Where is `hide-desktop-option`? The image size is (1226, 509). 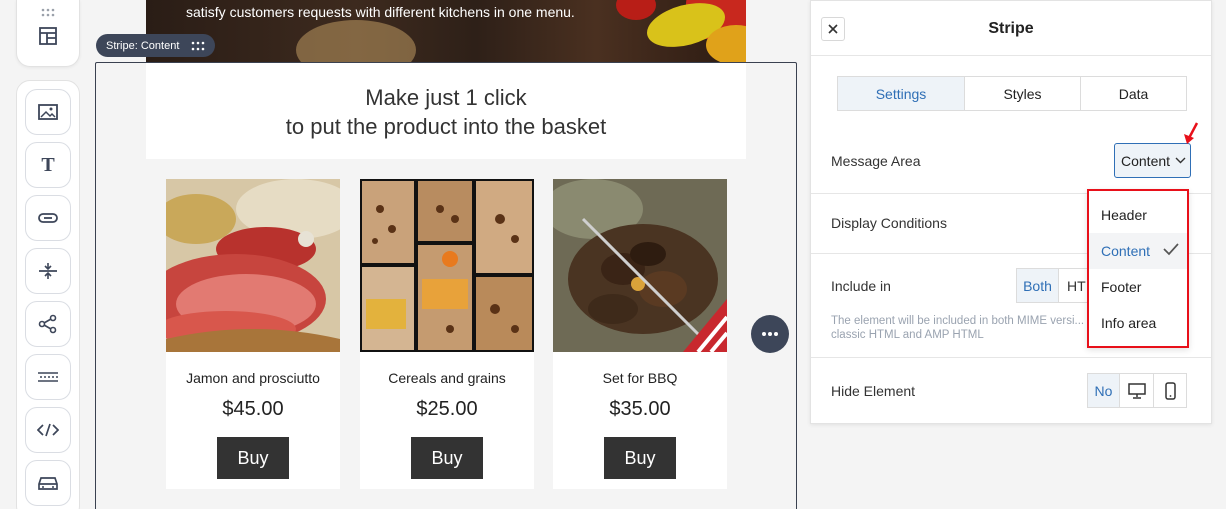
hide-desktop-option is located at coordinates (1137, 390).